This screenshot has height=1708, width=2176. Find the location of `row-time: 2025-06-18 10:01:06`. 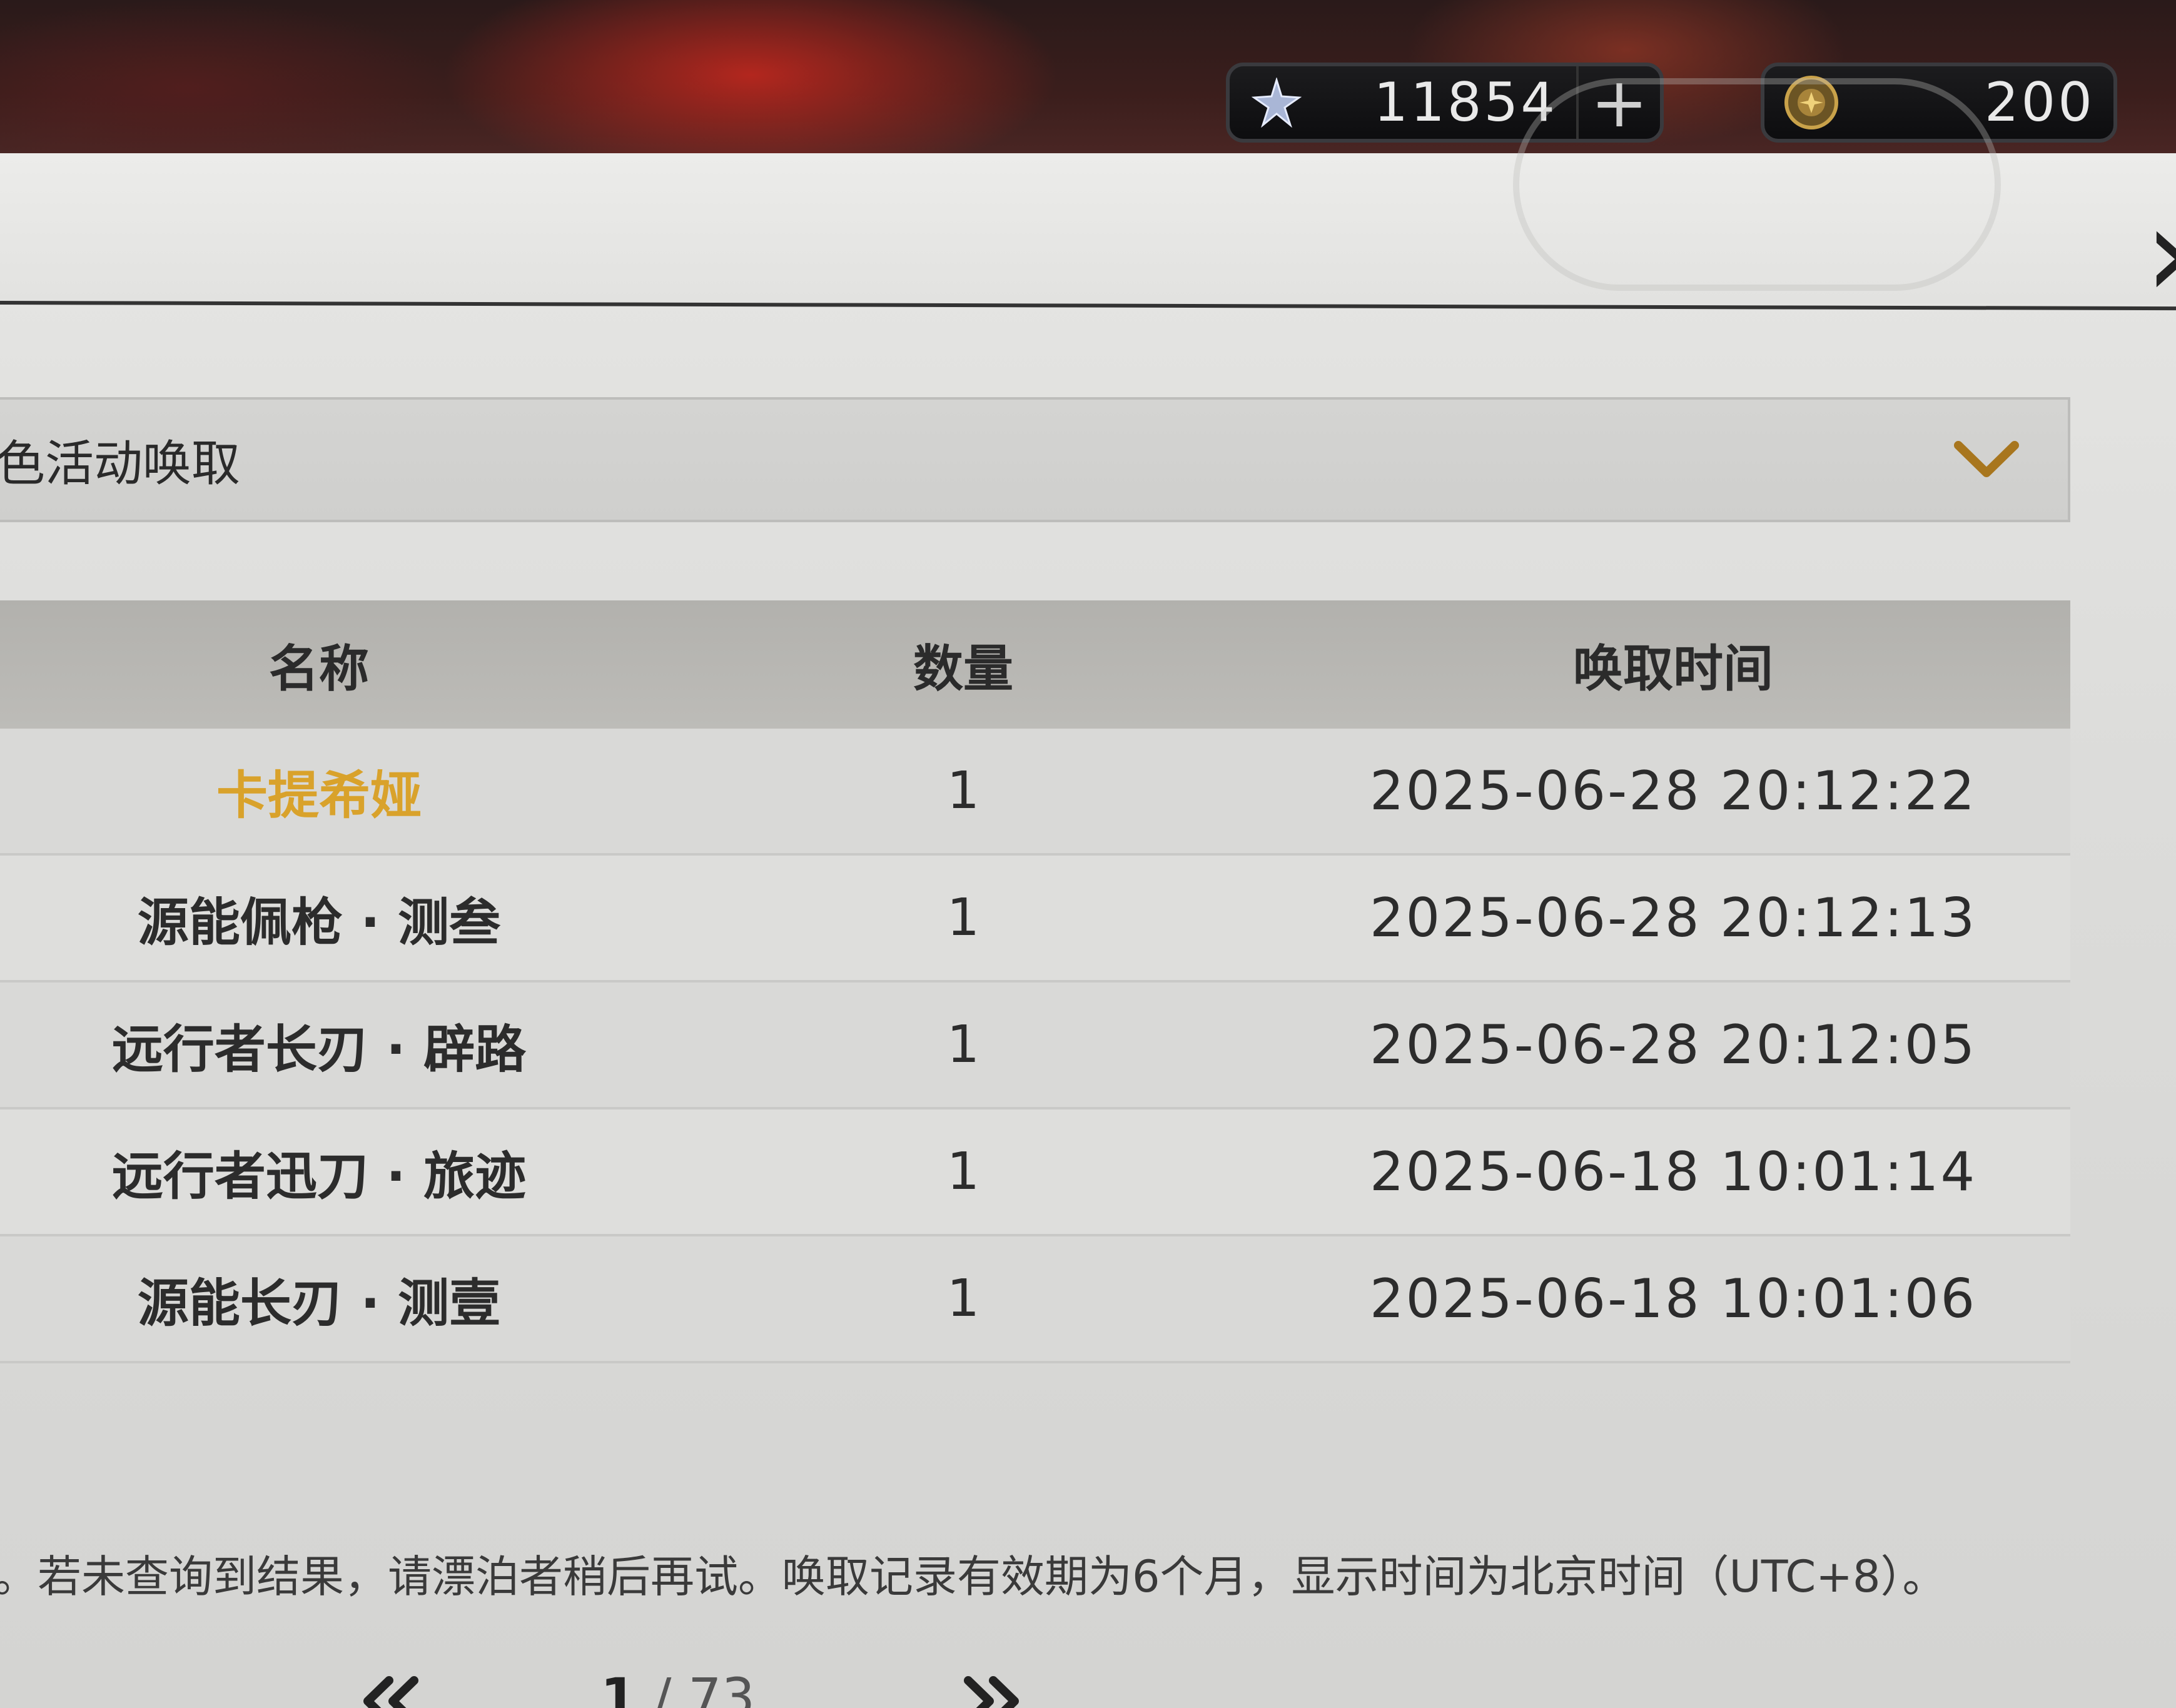

row-time: 2025-06-18 10:01:06 is located at coordinates (1673, 1298).